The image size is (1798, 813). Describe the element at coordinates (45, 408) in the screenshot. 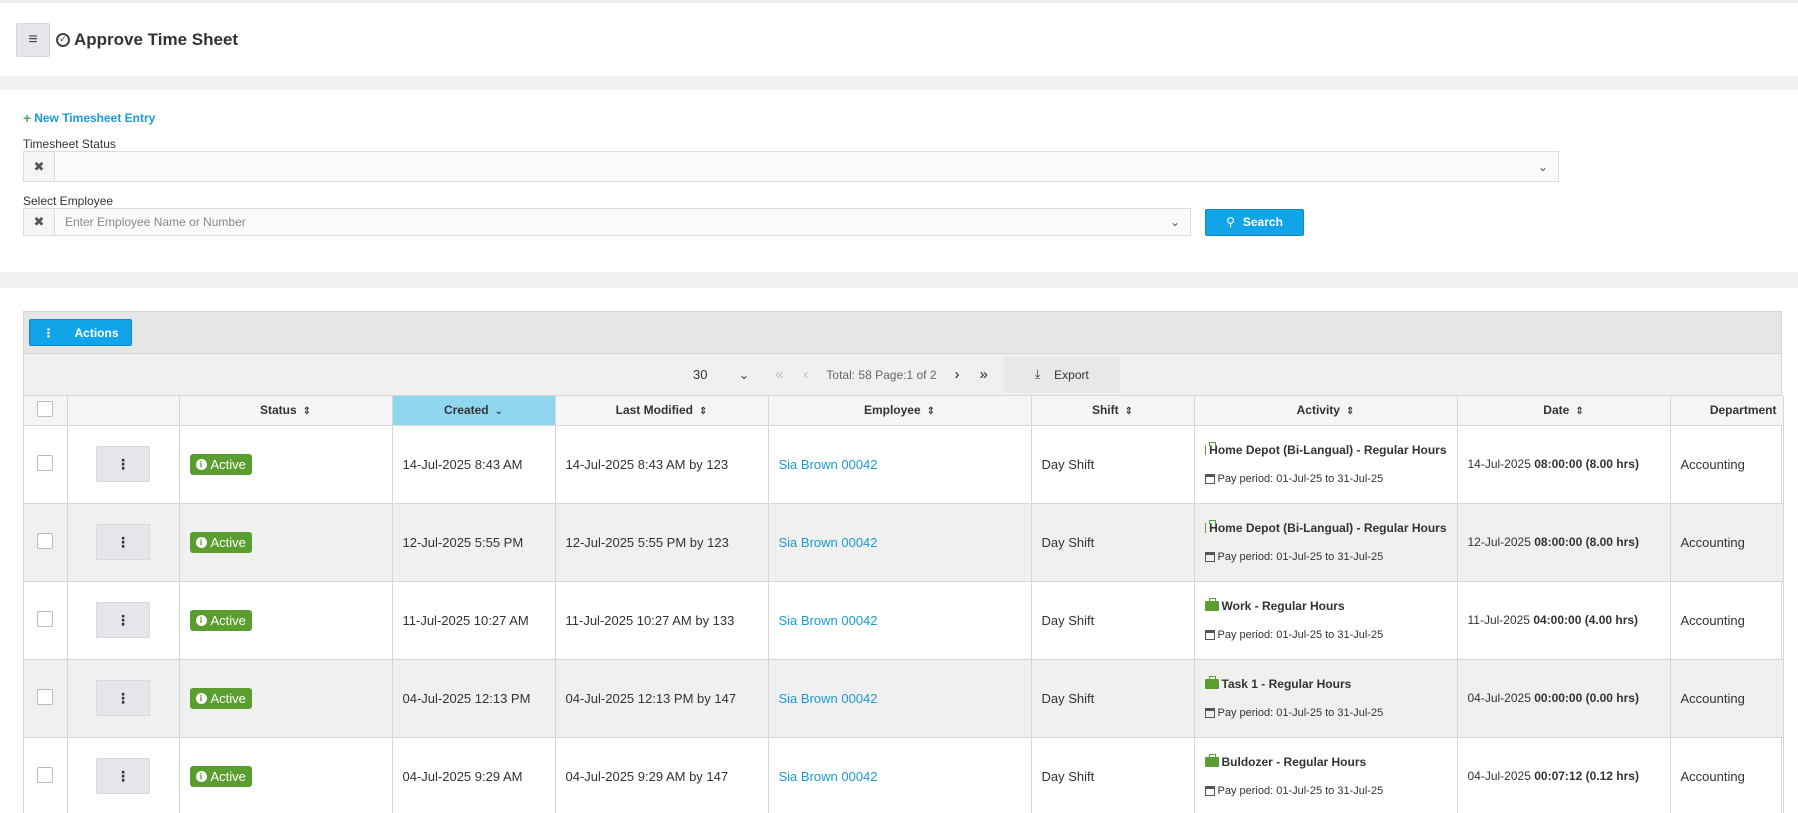

I see `select-all-checkbox` at that location.